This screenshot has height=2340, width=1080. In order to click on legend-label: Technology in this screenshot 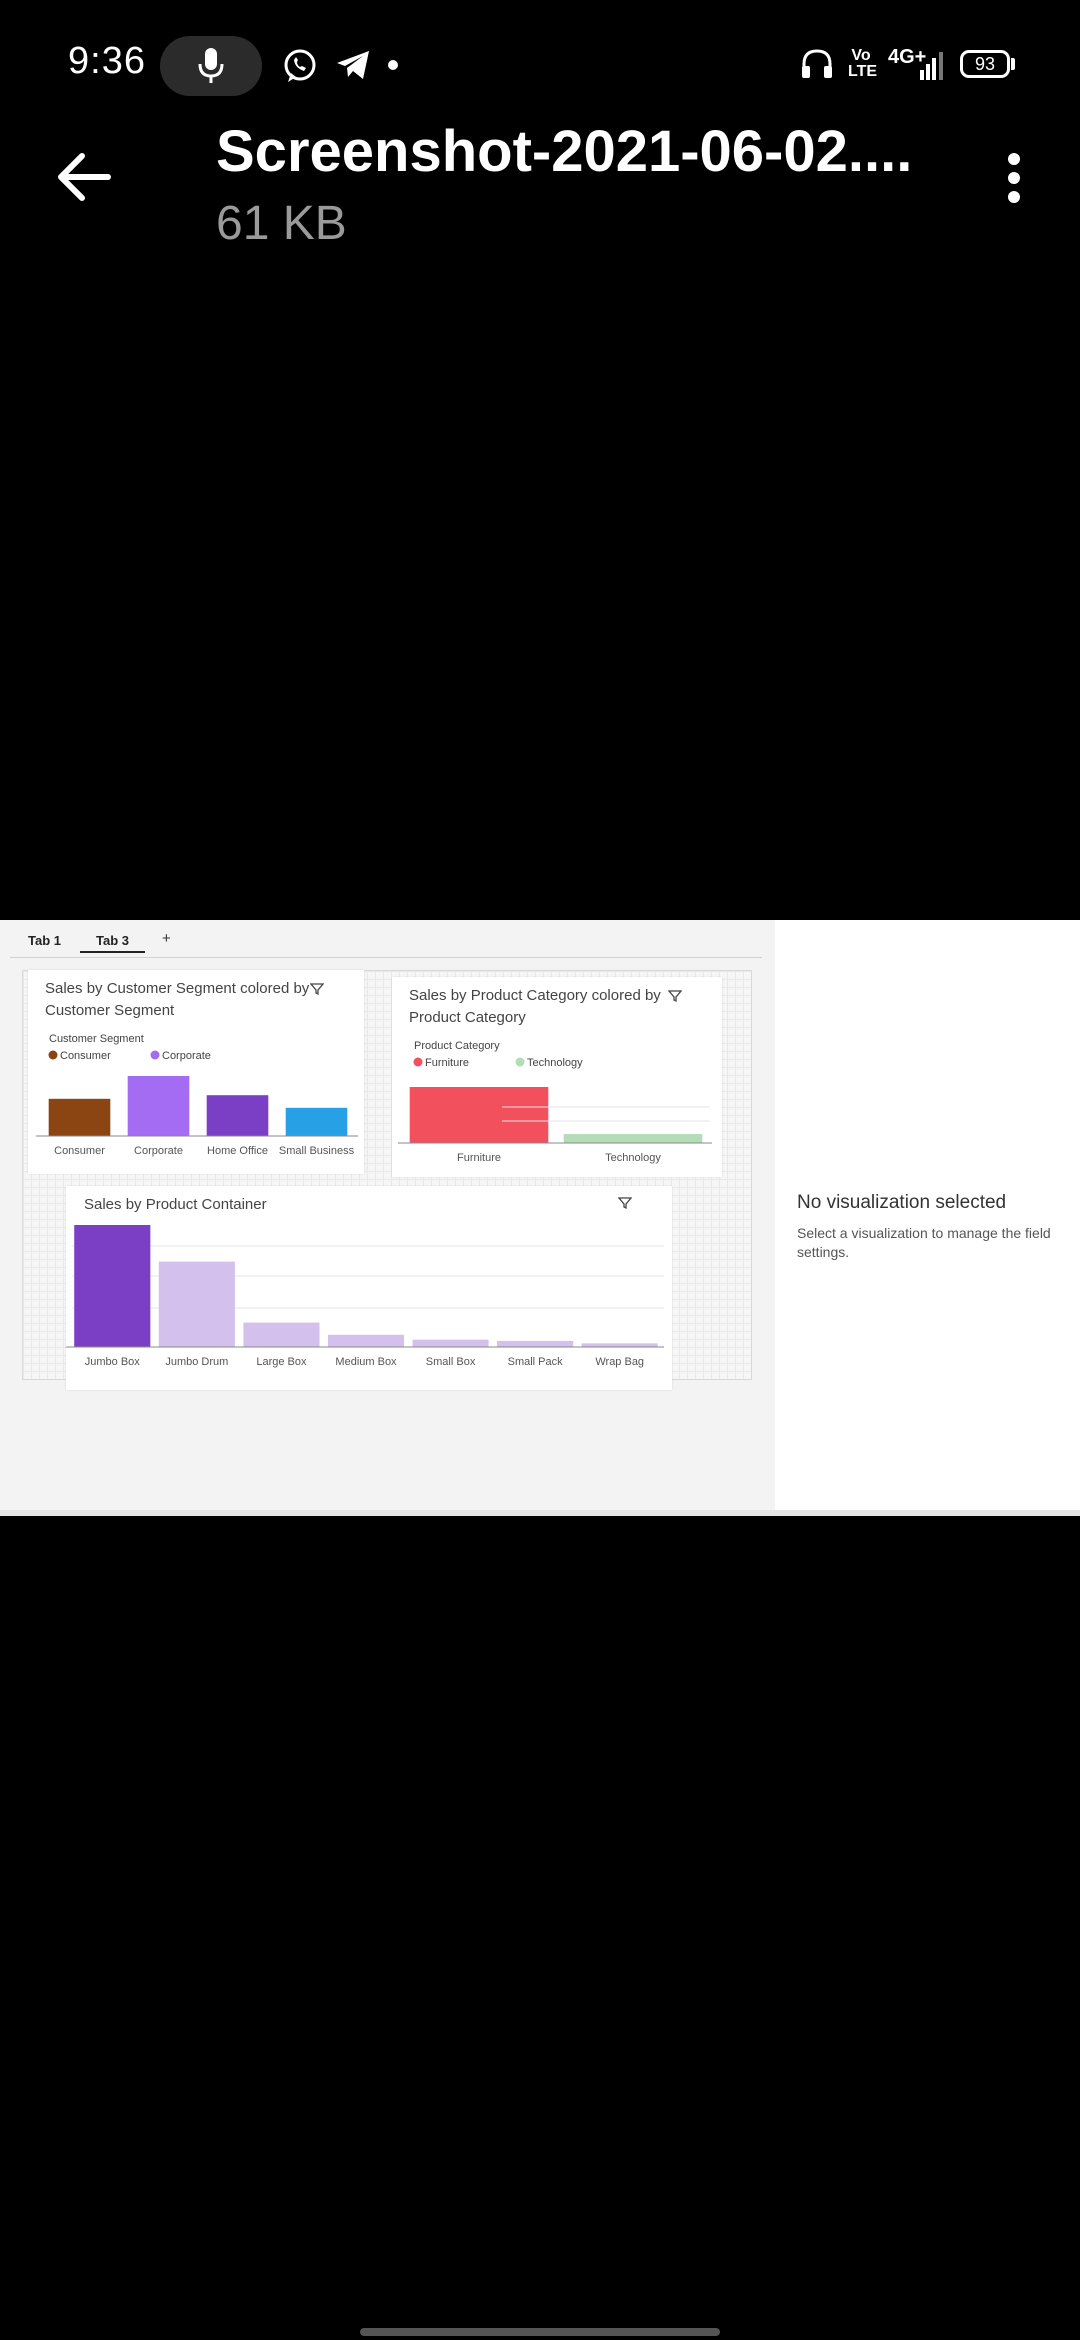, I will do `click(555, 1063)`.